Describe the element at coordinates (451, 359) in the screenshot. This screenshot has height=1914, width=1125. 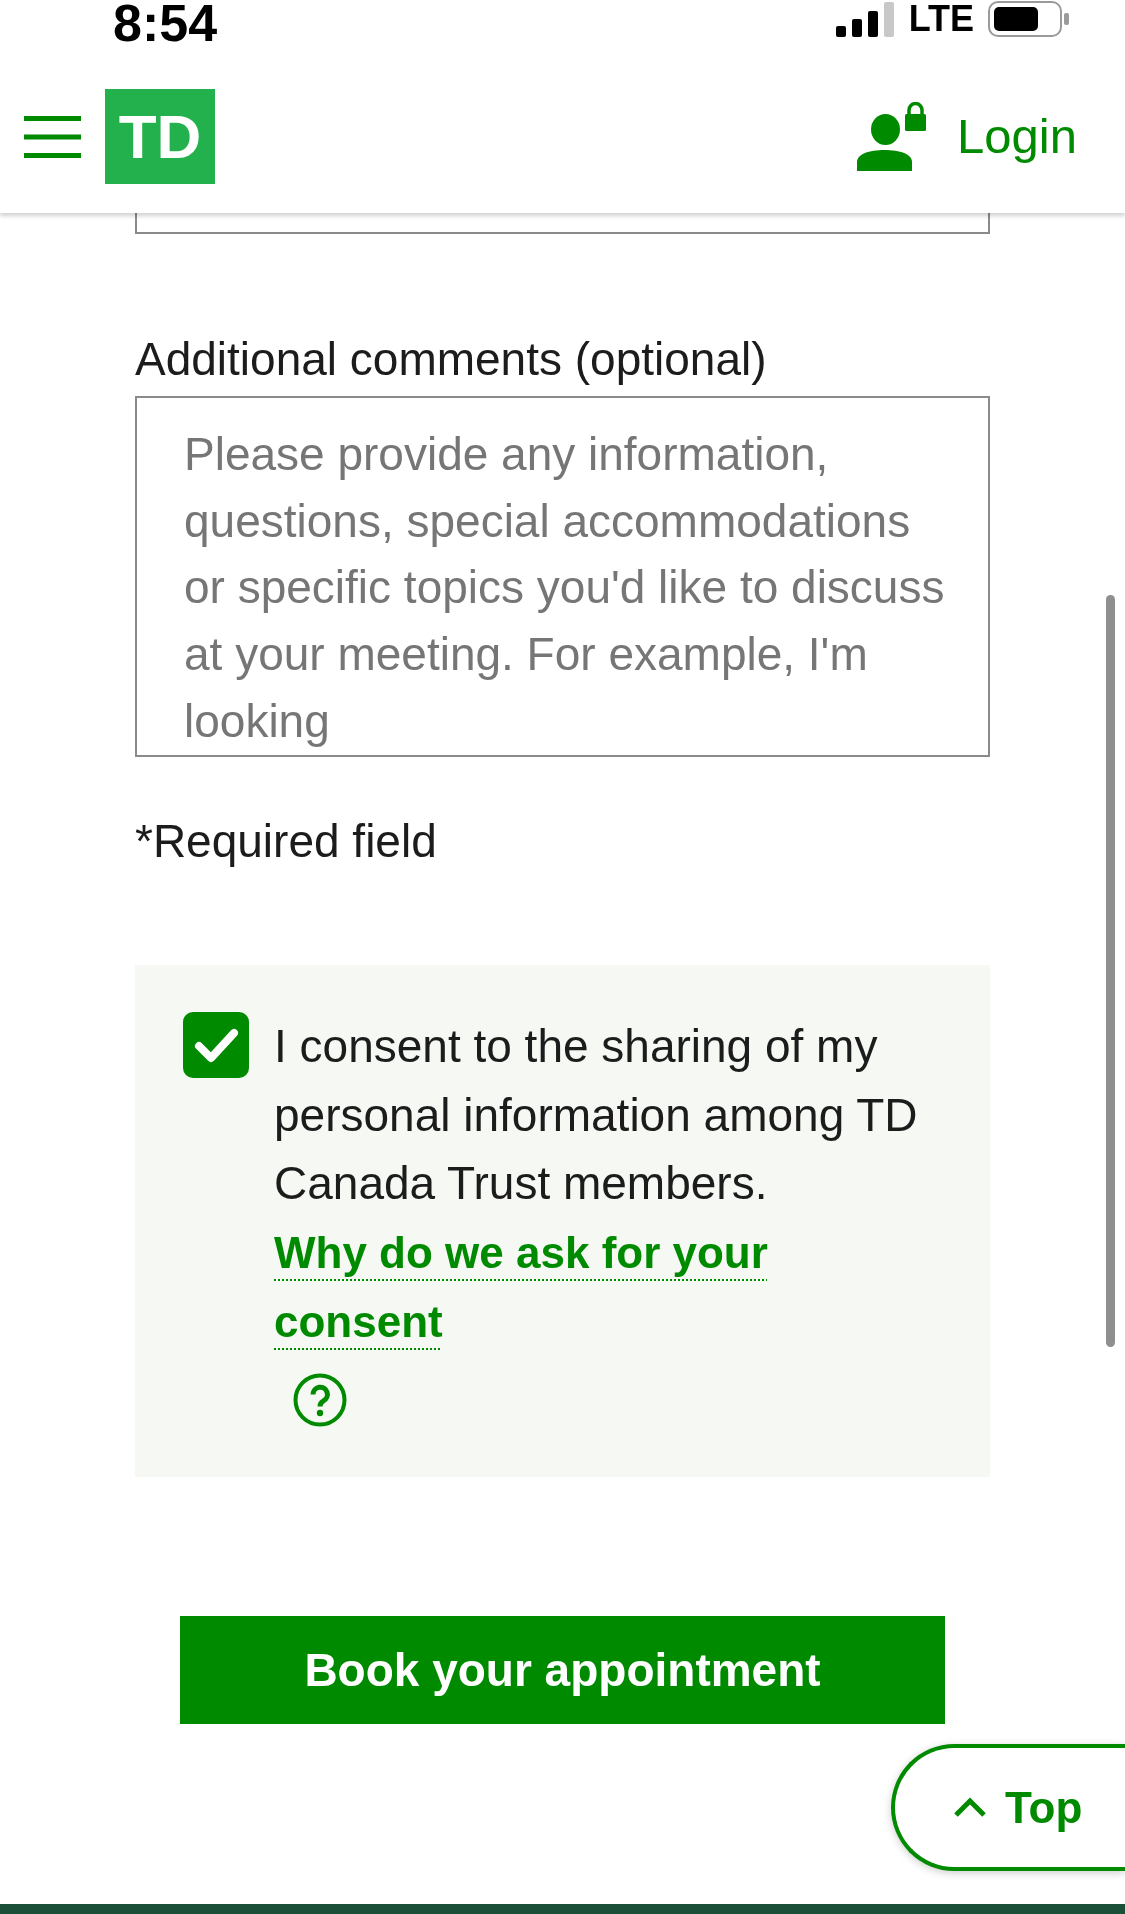
I see `field-label: Additional comments (optional)` at that location.